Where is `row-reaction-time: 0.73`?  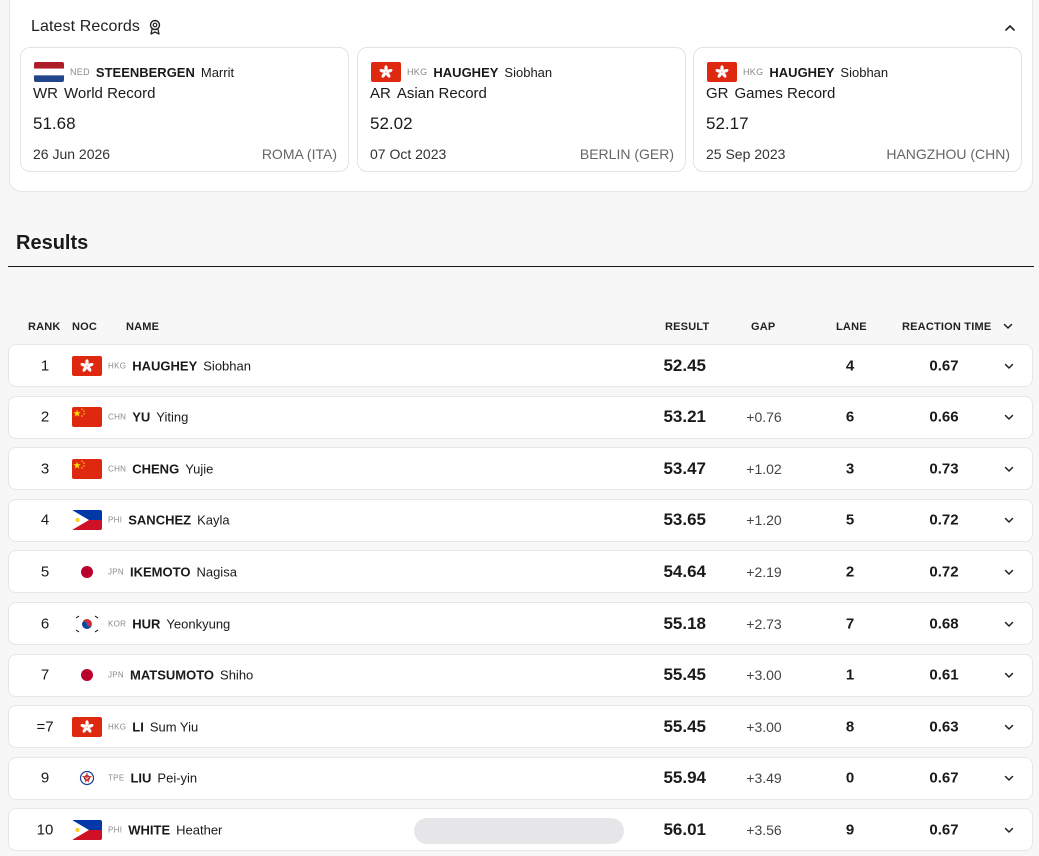
row-reaction-time: 0.73 is located at coordinates (944, 469).